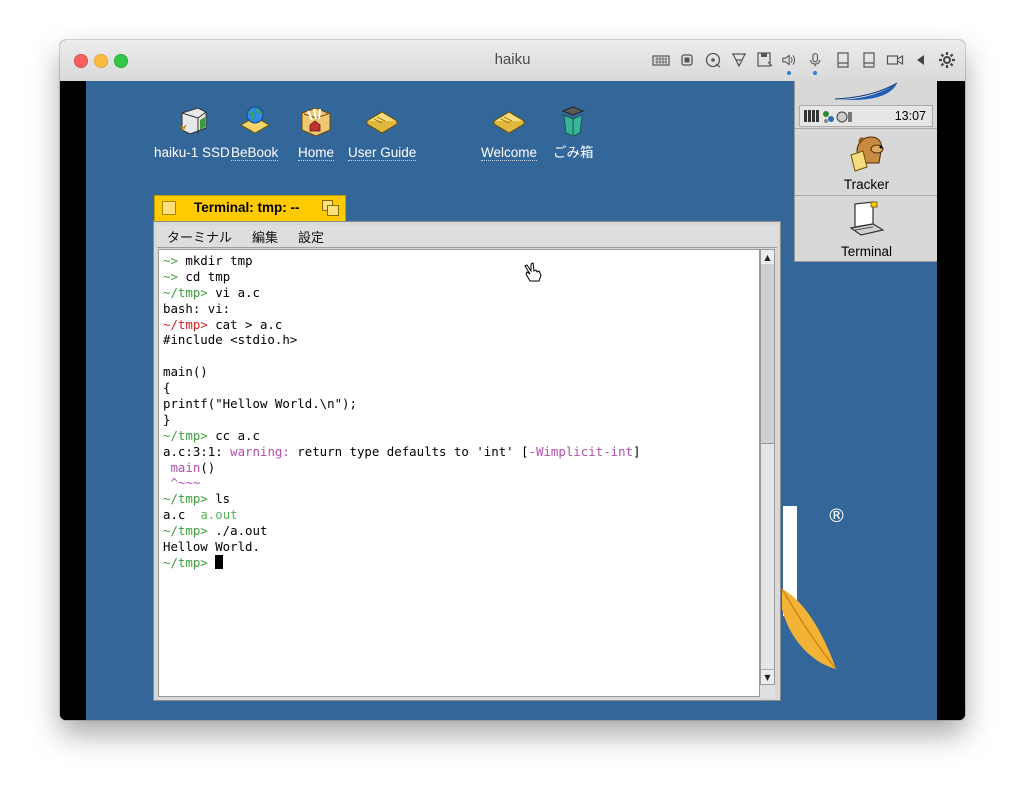 The image size is (1024, 798). I want to click on camera-icon, so click(895, 60).